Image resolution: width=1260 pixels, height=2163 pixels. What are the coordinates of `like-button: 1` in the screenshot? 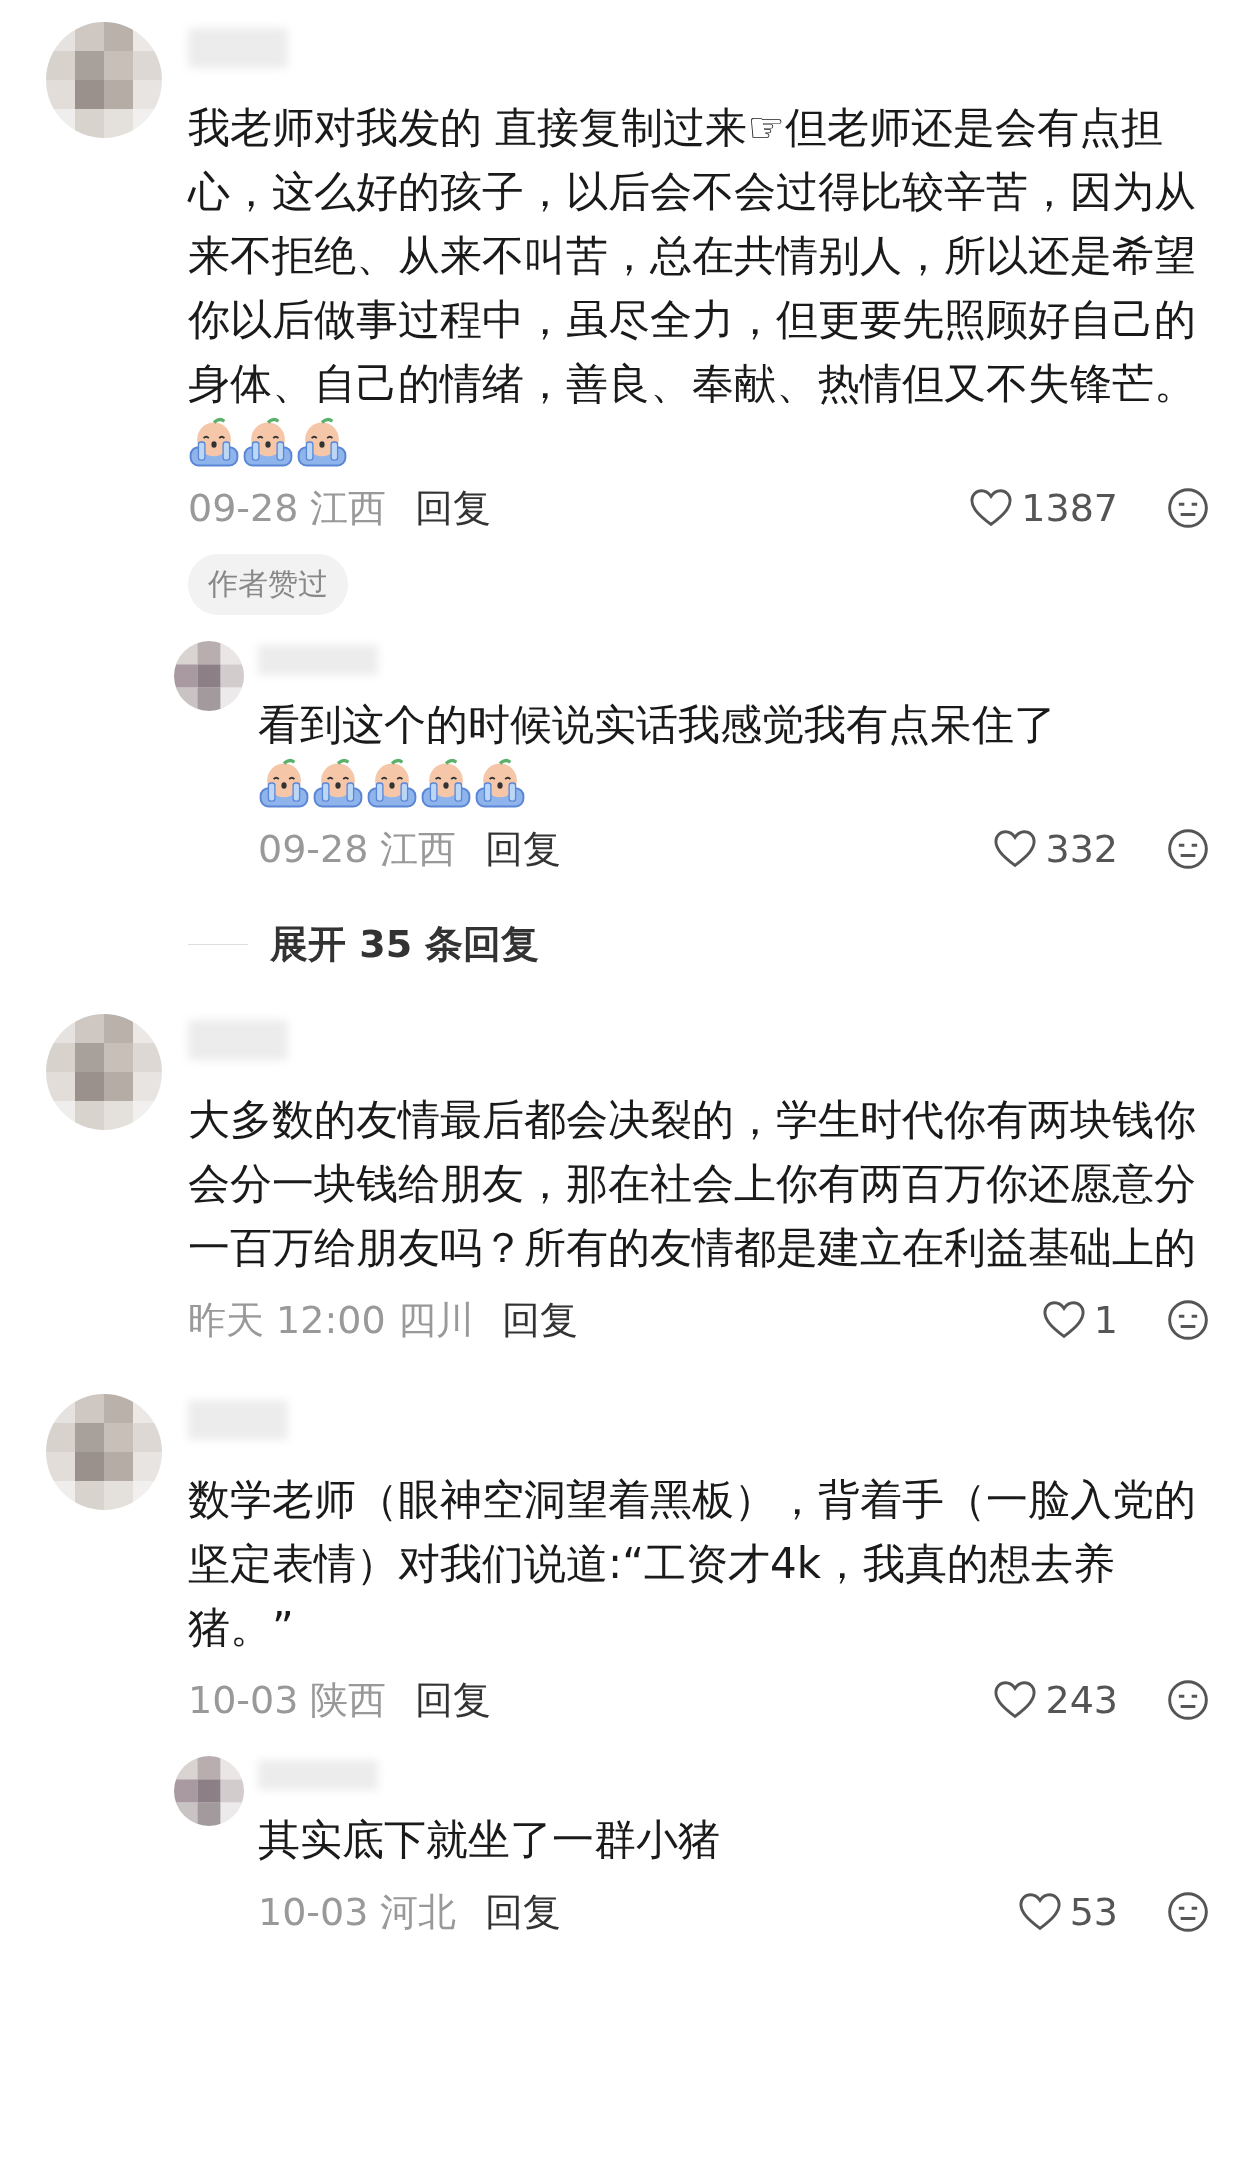 It's located at (1079, 1320).